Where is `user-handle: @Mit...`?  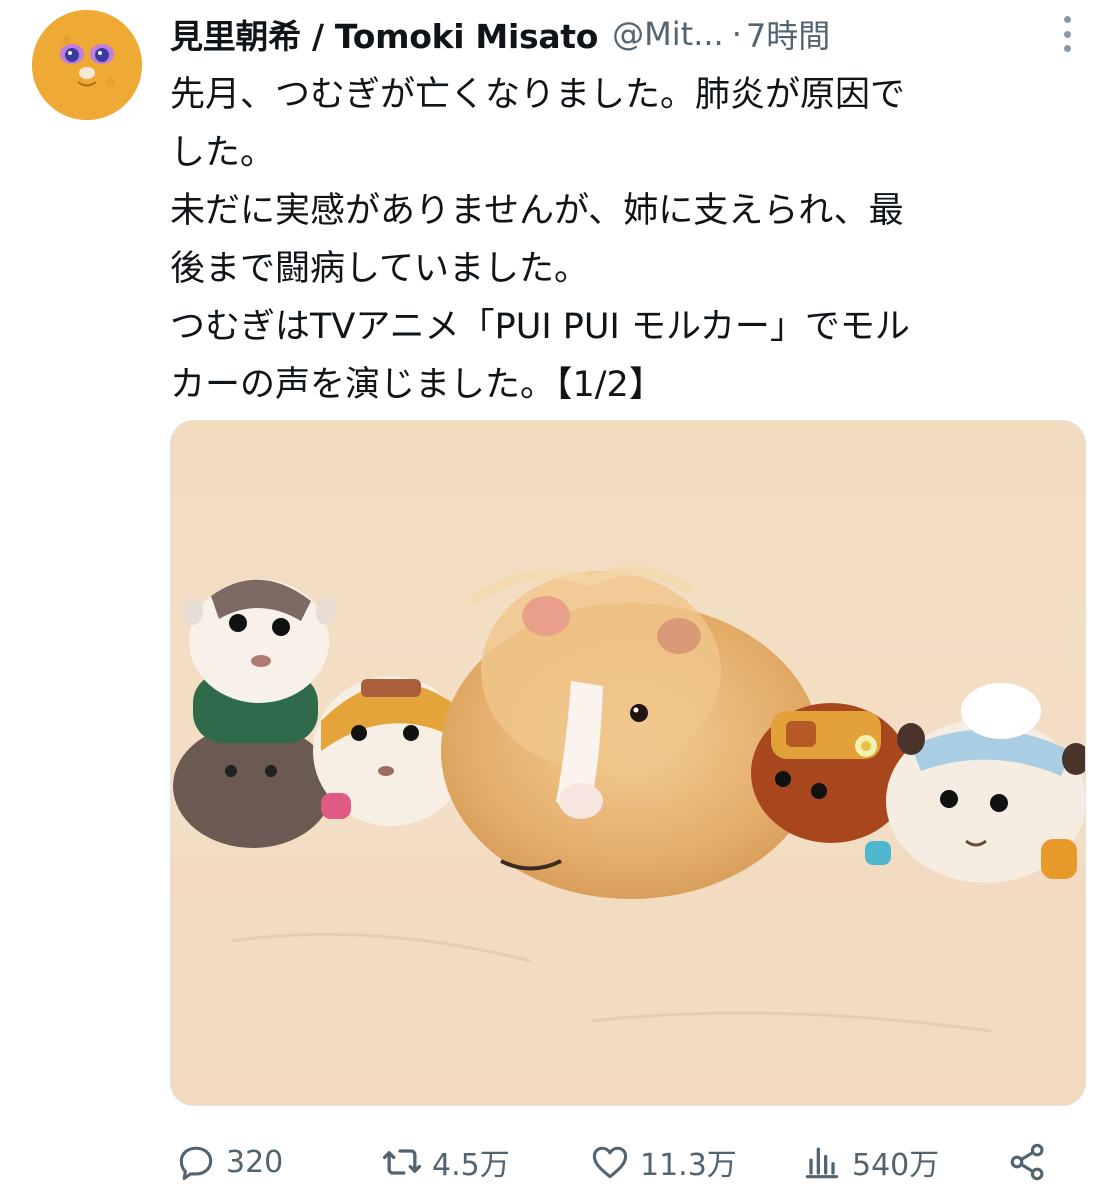 user-handle: @Mit... is located at coordinates (668, 34).